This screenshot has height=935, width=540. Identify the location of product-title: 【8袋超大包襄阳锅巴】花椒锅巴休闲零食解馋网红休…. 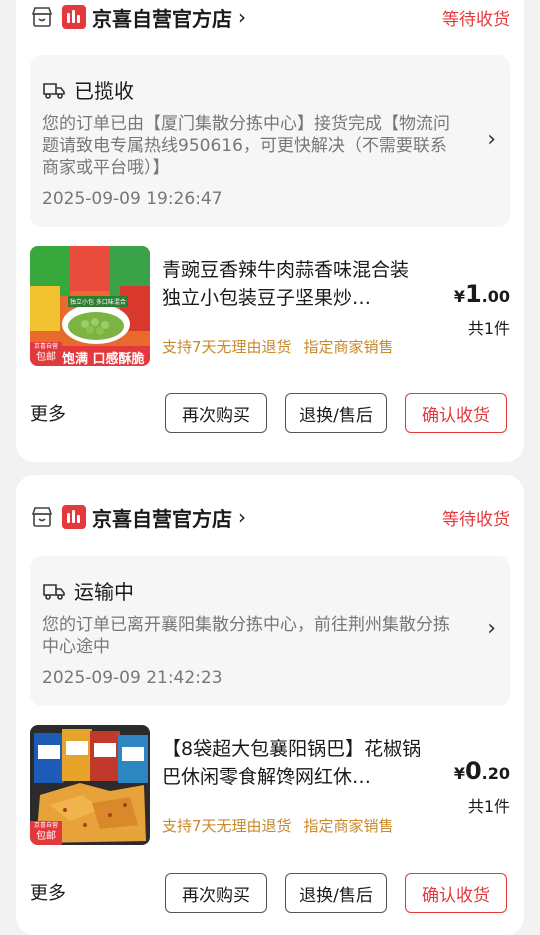
(292, 763).